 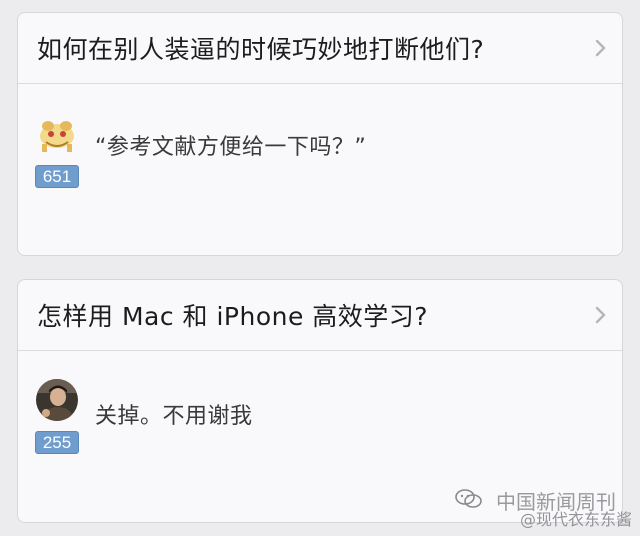 I want to click on question-header: 怎样用 Mac 和 iPhone 高效学习?, so click(x=320, y=315).